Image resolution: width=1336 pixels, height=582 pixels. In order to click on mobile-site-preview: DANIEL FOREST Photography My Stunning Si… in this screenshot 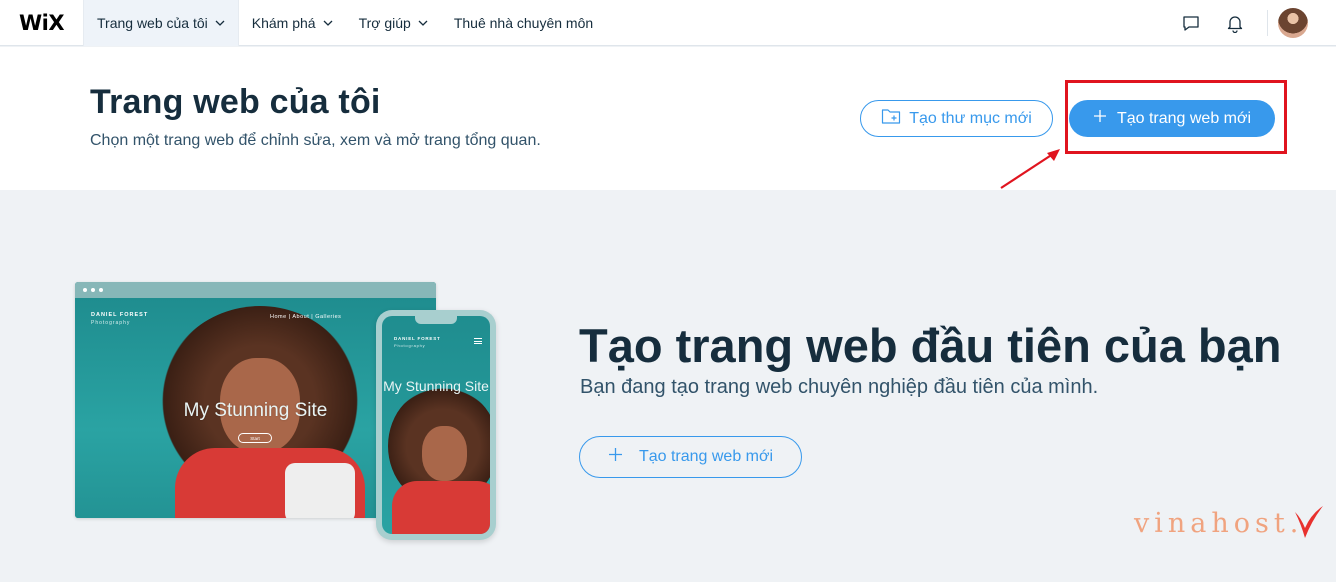, I will do `click(436, 425)`.